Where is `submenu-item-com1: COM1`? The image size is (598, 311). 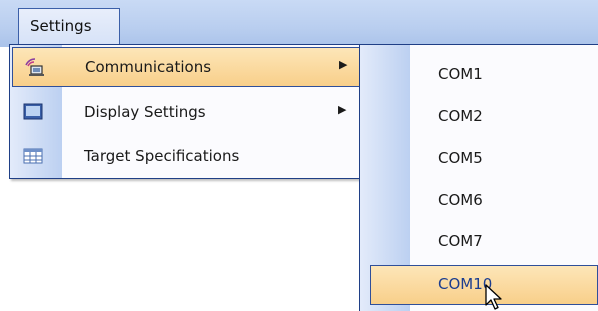
submenu-item-com1: COM1 is located at coordinates (484, 75).